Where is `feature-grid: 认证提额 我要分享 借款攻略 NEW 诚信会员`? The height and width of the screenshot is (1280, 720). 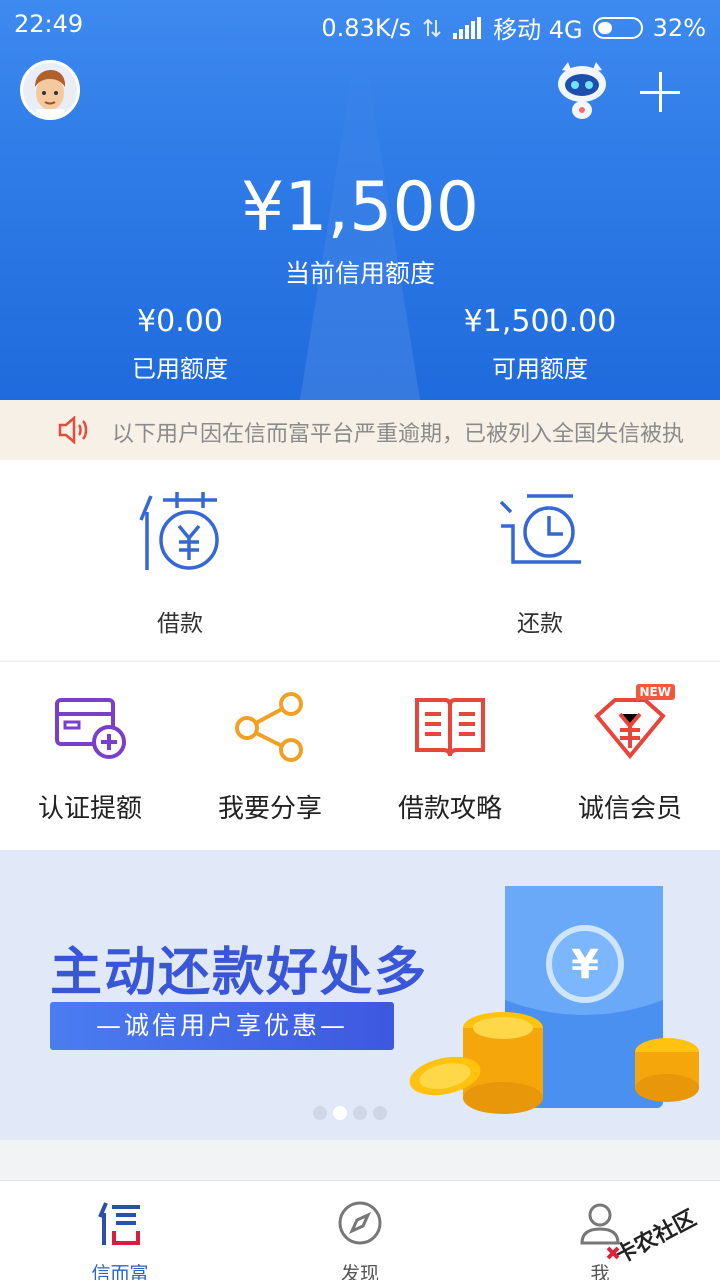 feature-grid: 认证提额 我要分享 借款攻略 NEW 诚信会员 is located at coordinates (360, 756).